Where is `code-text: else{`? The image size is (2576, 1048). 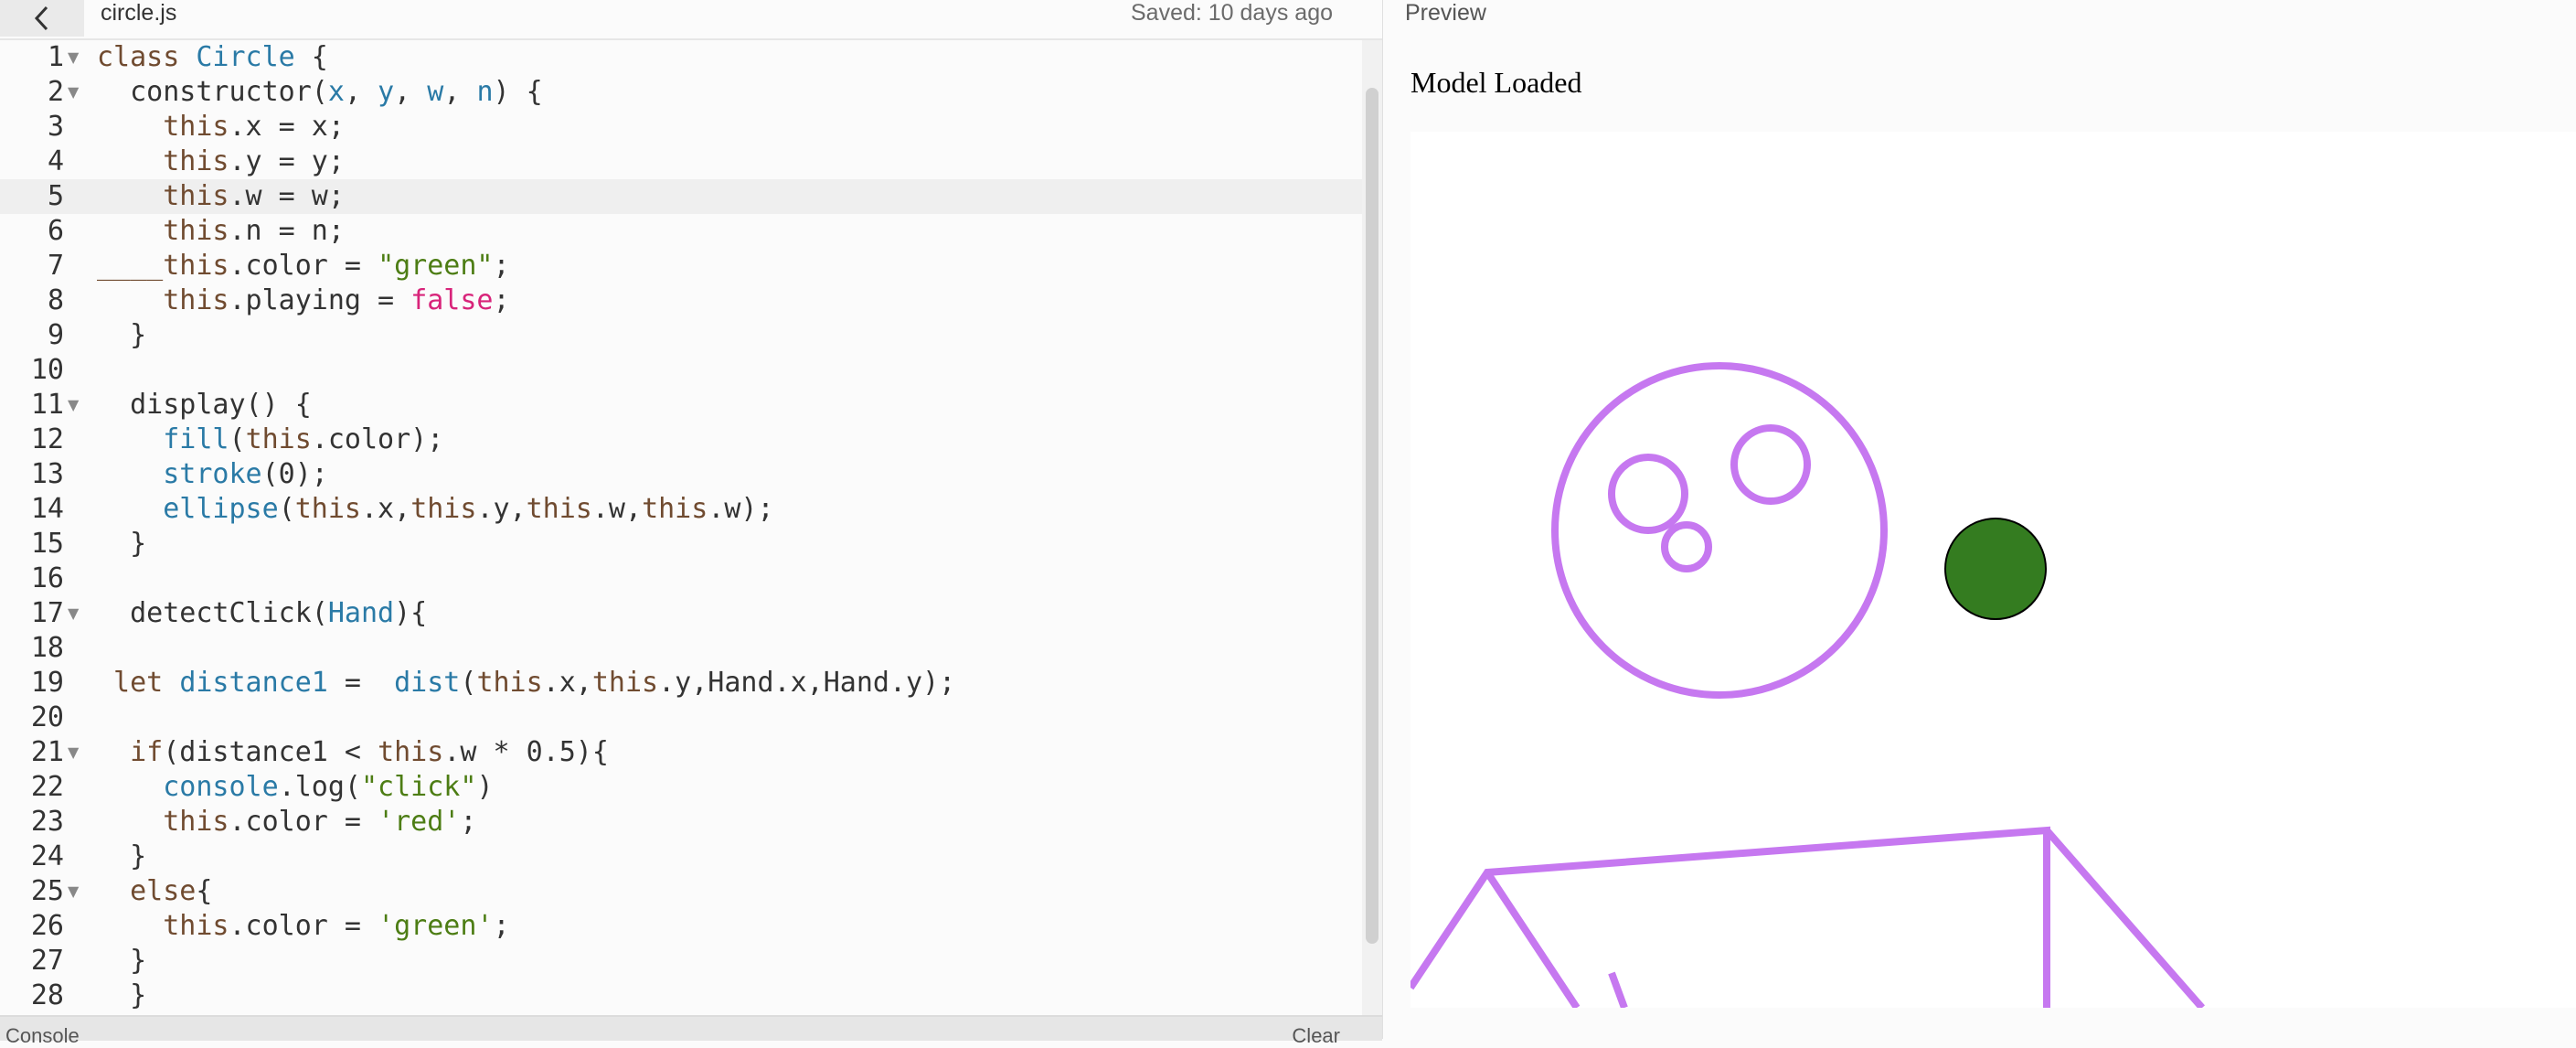
code-text: else{ is located at coordinates (154, 892).